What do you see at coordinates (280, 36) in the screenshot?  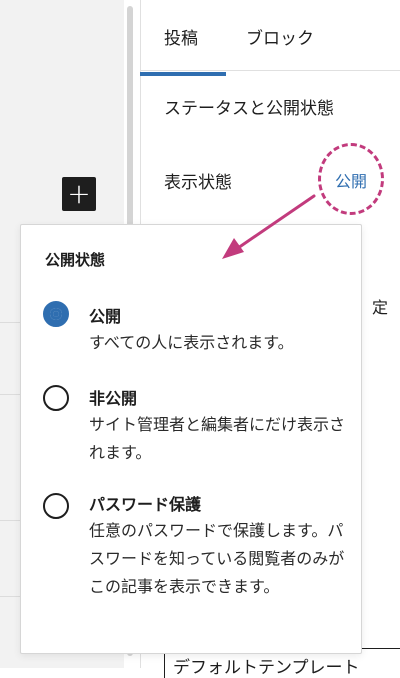 I see `tab-block: ブロック` at bounding box center [280, 36].